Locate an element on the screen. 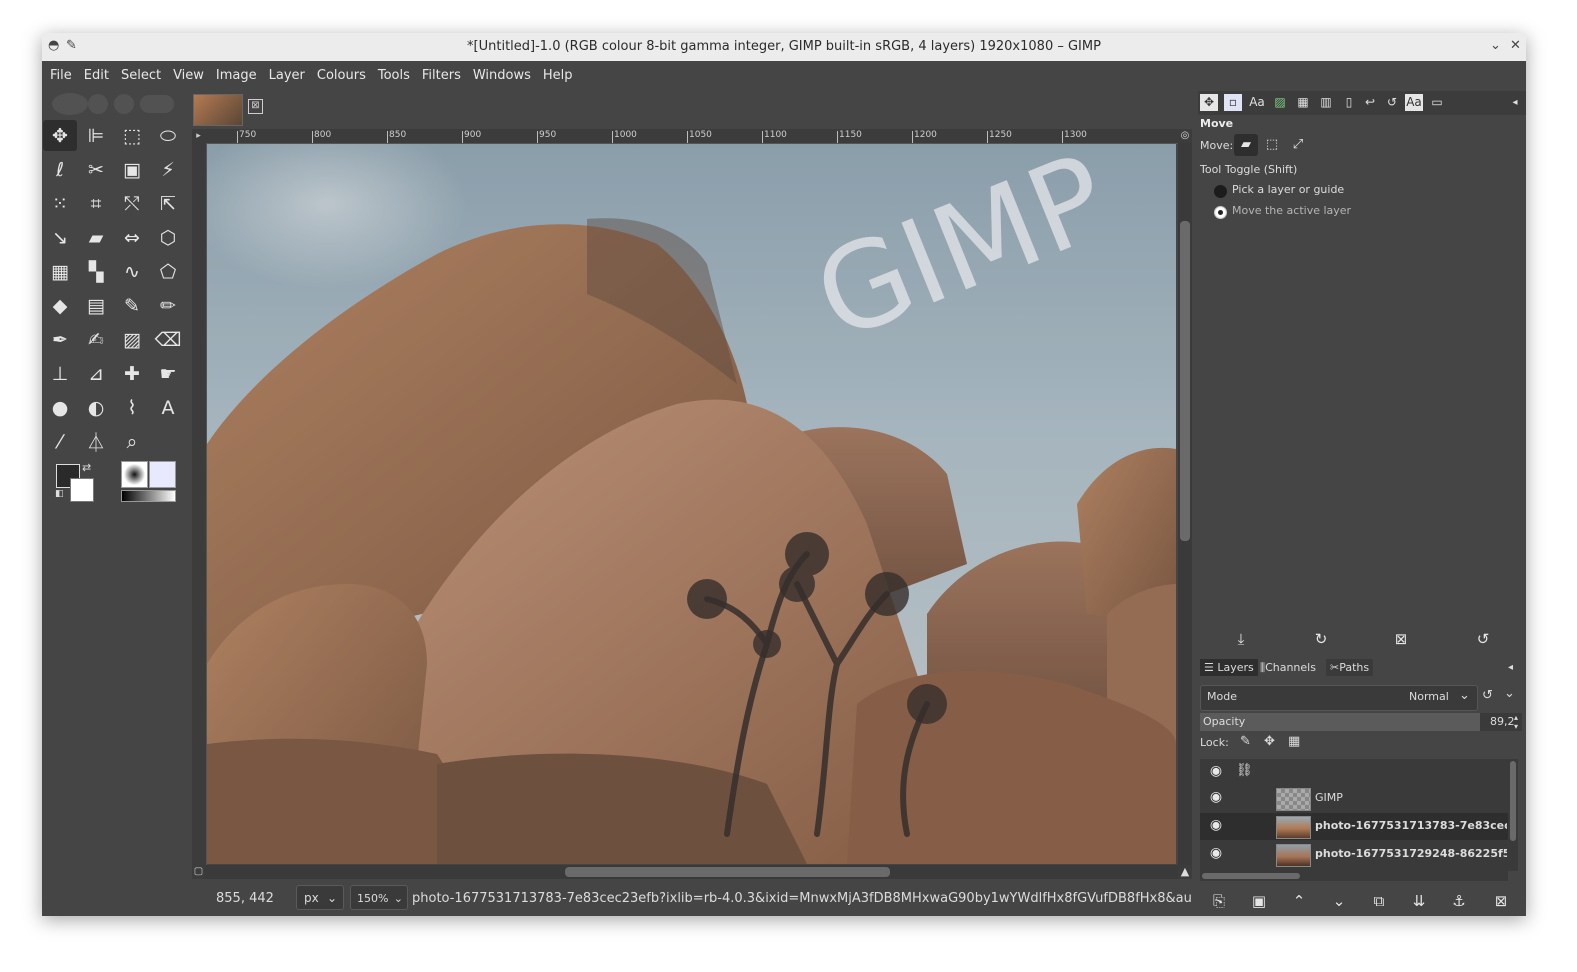 The height and width of the screenshot is (972, 1577). delete-layer-icon: ⊠ is located at coordinates (1501, 902).